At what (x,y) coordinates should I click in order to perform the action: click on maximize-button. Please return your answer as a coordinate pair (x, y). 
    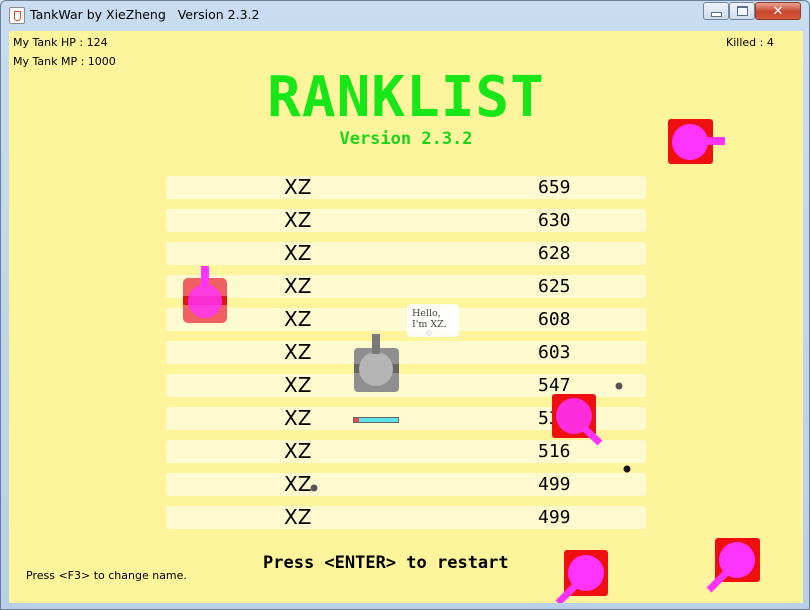
    Looking at the image, I should click on (742, 11).